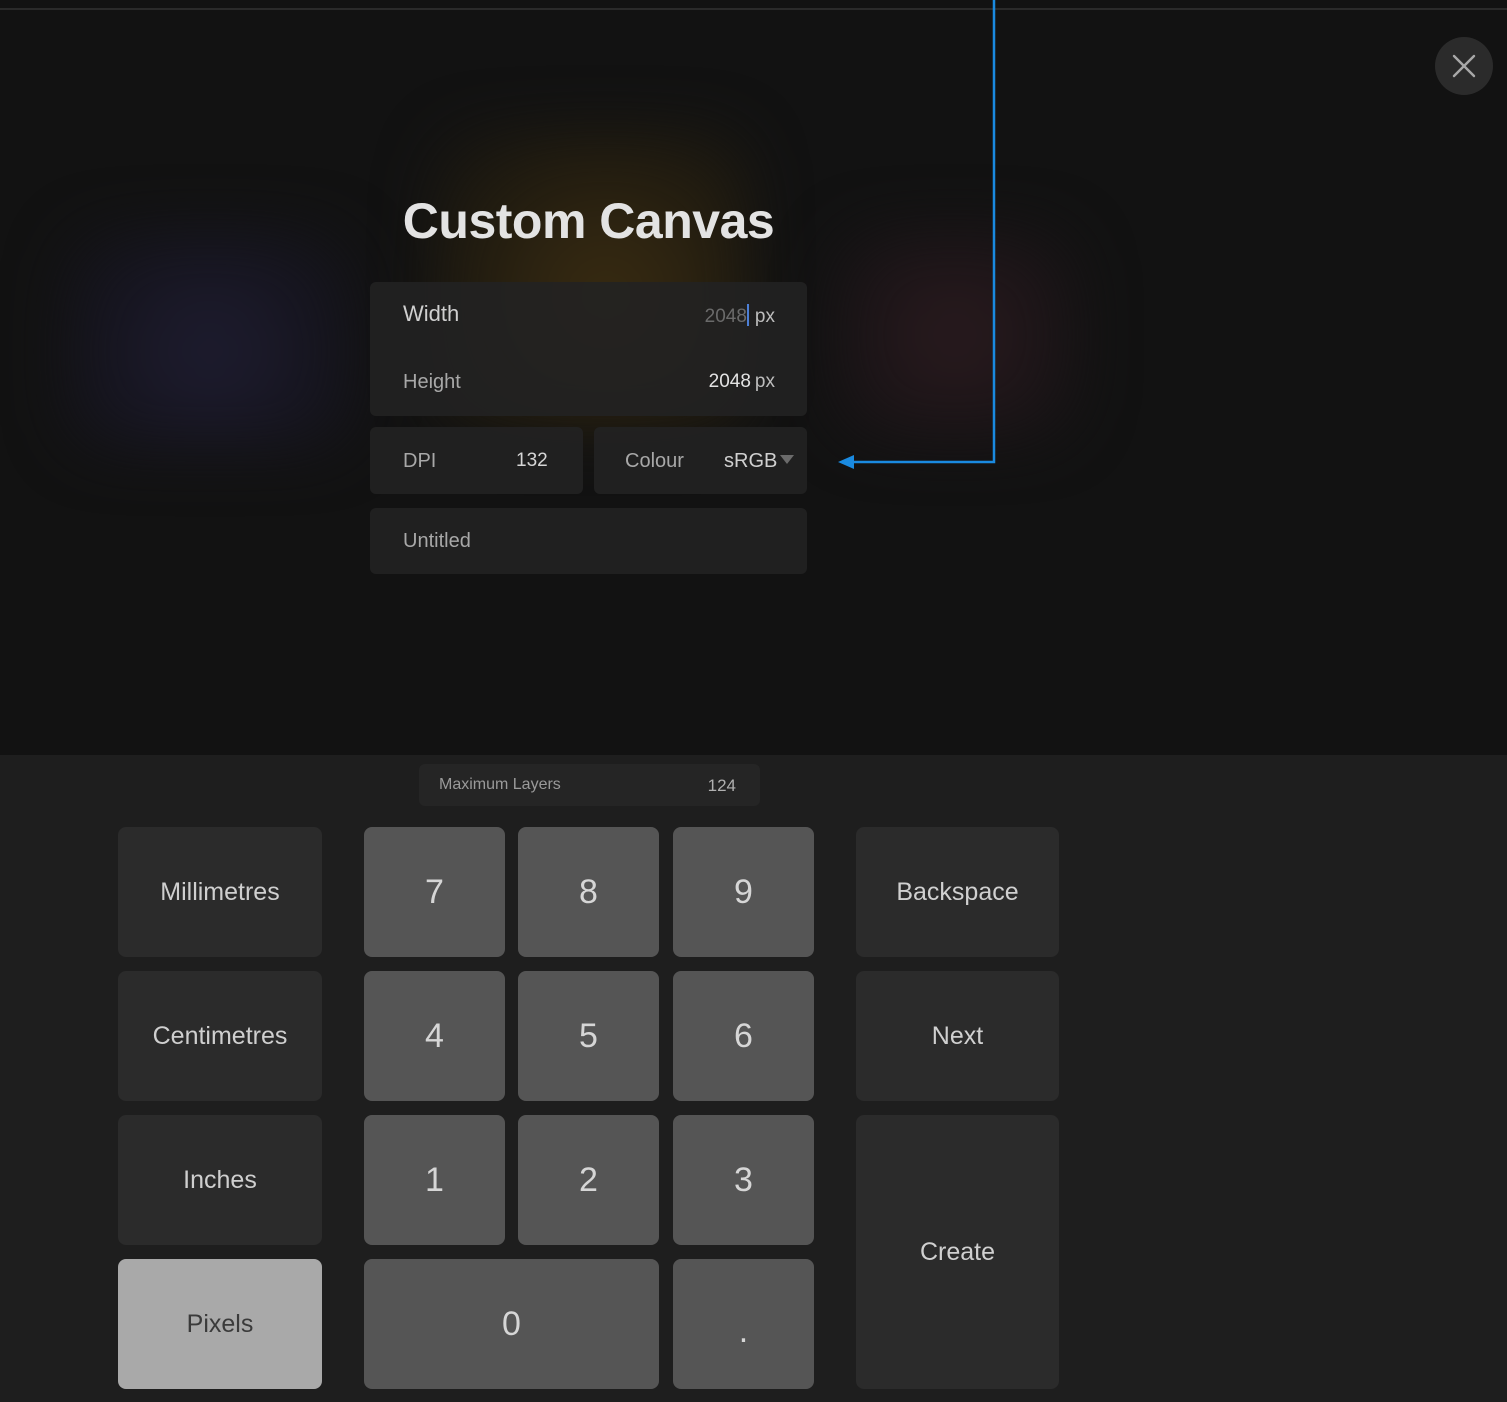 The image size is (1507, 1402). What do you see at coordinates (753, 9) in the screenshot?
I see `top-divider` at bounding box center [753, 9].